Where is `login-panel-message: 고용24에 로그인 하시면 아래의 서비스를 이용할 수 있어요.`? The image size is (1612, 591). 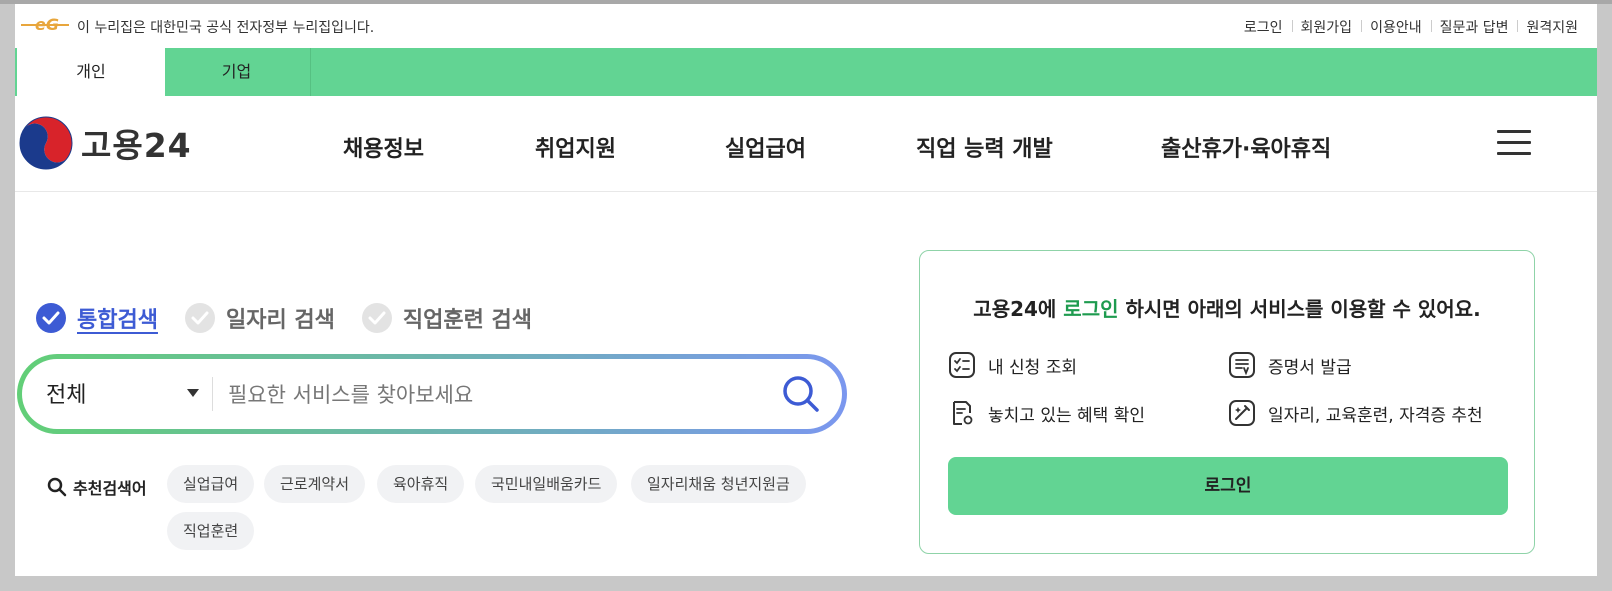 login-panel-message: 고용24에 로그인 하시면 아래의 서비스를 이용할 수 있어요. is located at coordinates (1227, 309).